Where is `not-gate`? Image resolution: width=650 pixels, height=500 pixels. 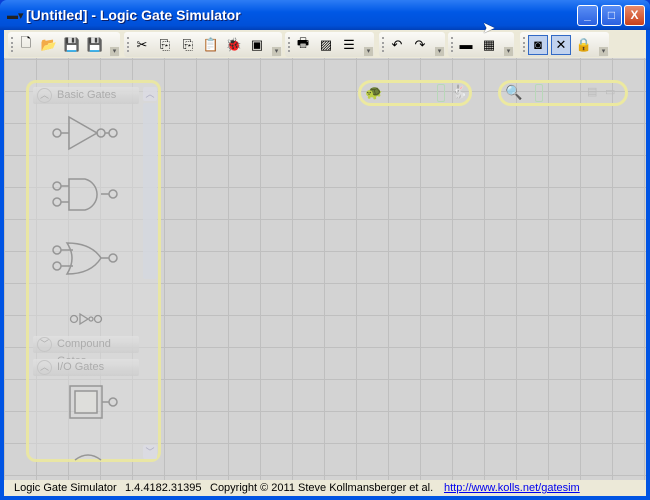
not-gate is located at coordinates (86, 133).